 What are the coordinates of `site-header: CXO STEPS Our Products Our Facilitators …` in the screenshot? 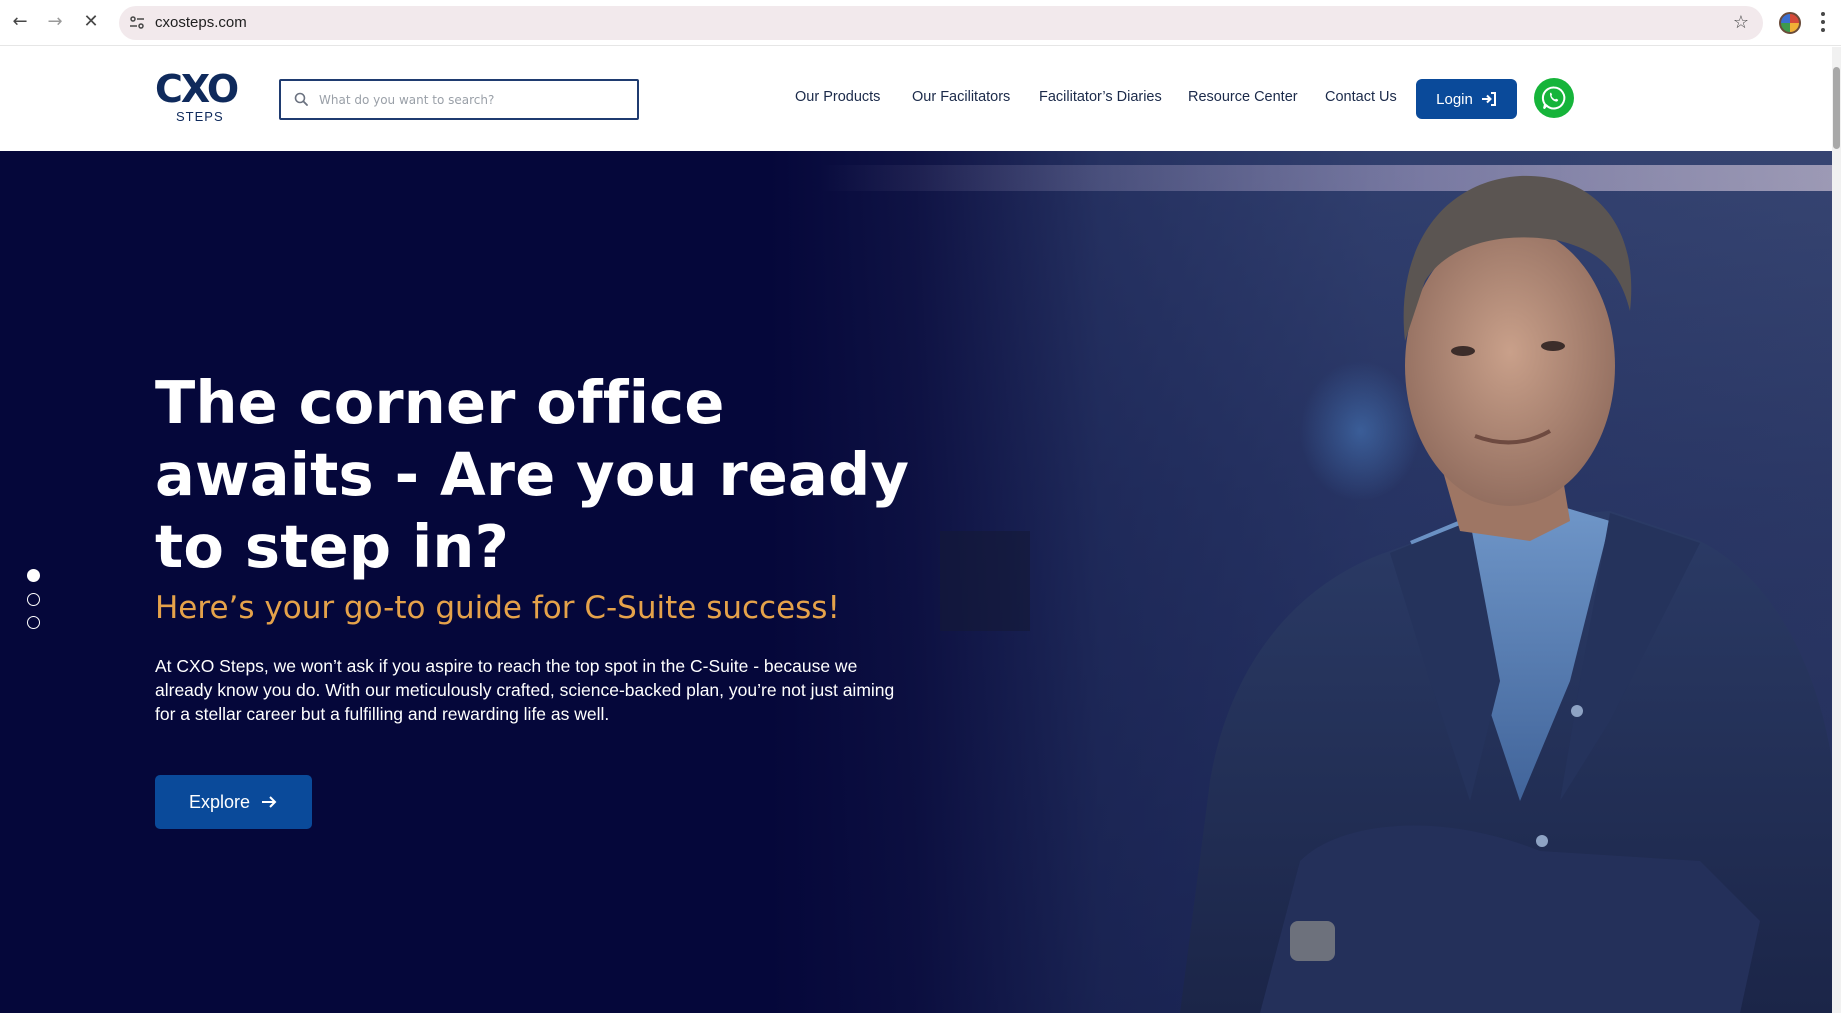 It's located at (916, 99).